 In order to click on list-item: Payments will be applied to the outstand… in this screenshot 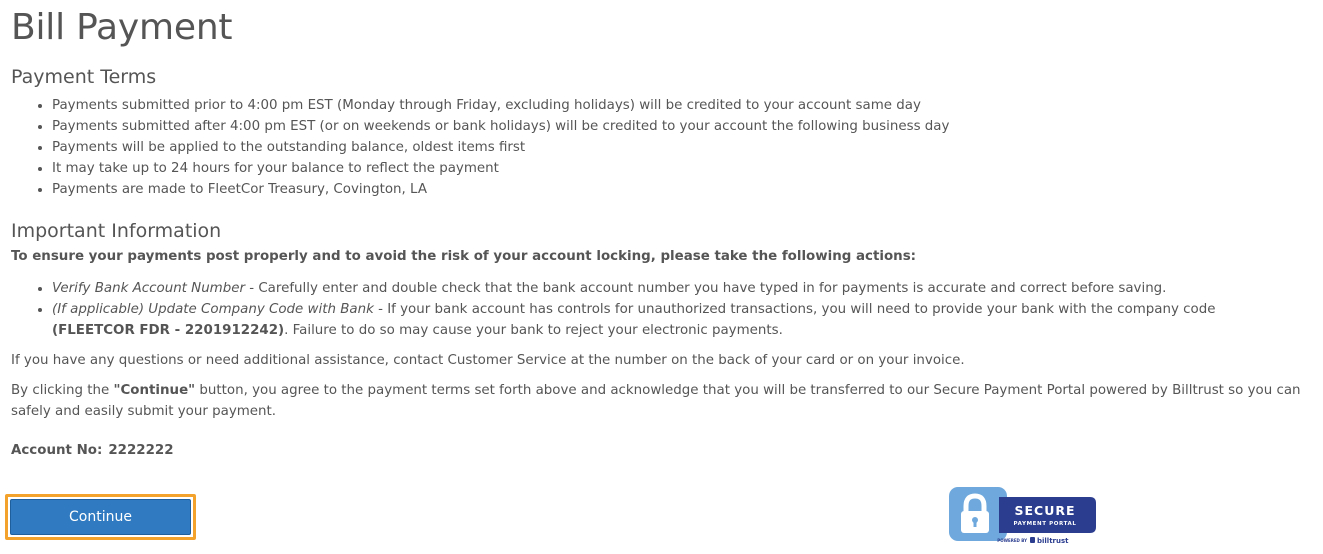, I will do `click(687, 147)`.